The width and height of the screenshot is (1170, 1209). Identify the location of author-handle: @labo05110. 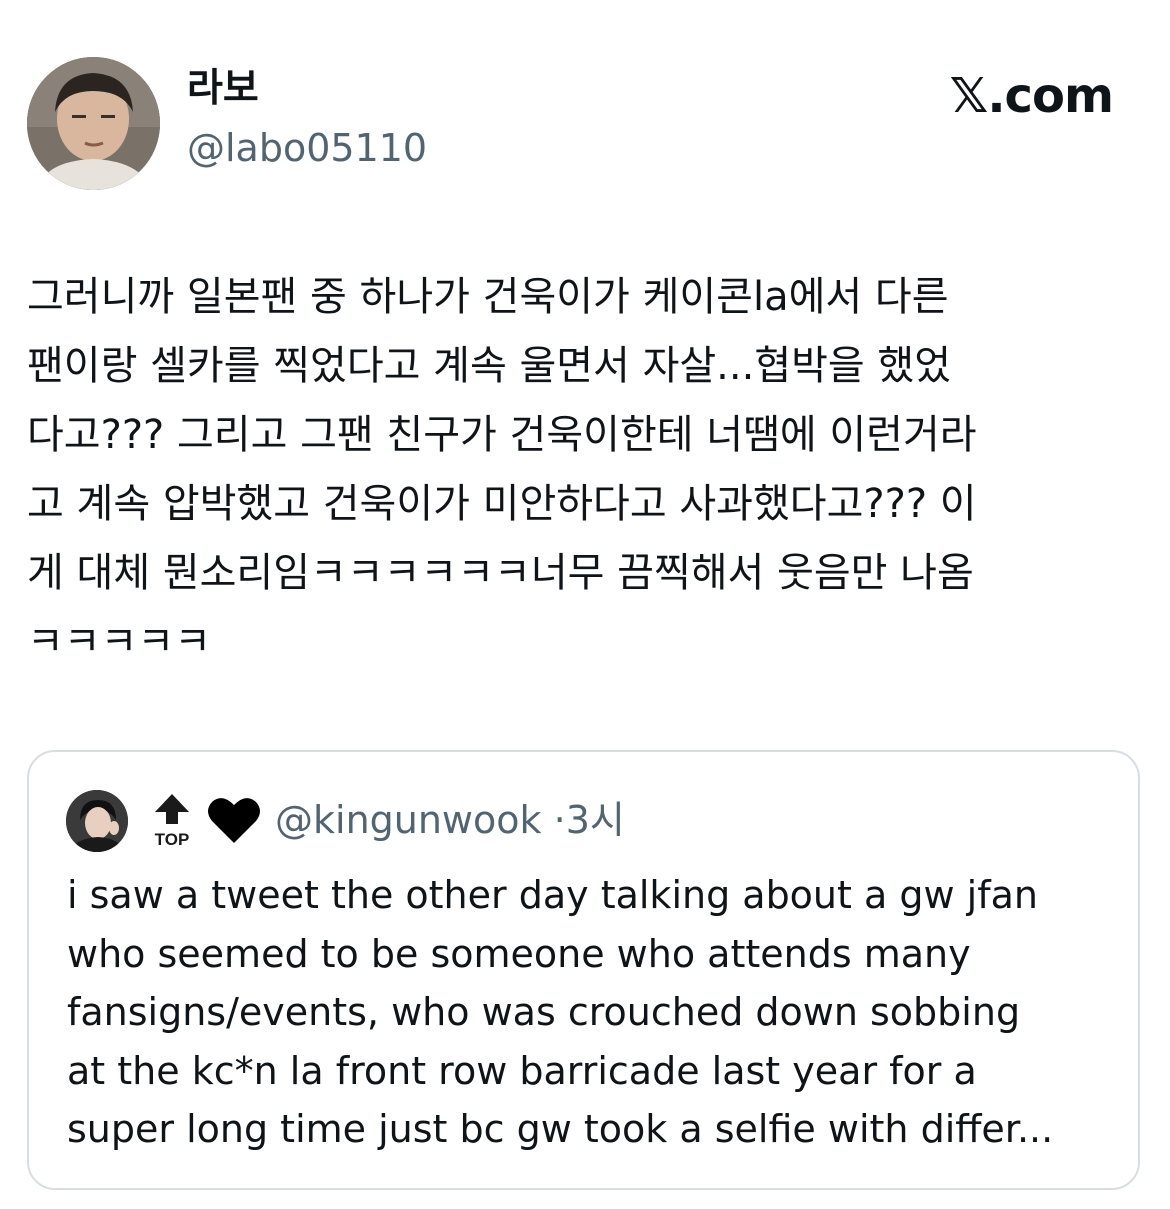
(307, 149).